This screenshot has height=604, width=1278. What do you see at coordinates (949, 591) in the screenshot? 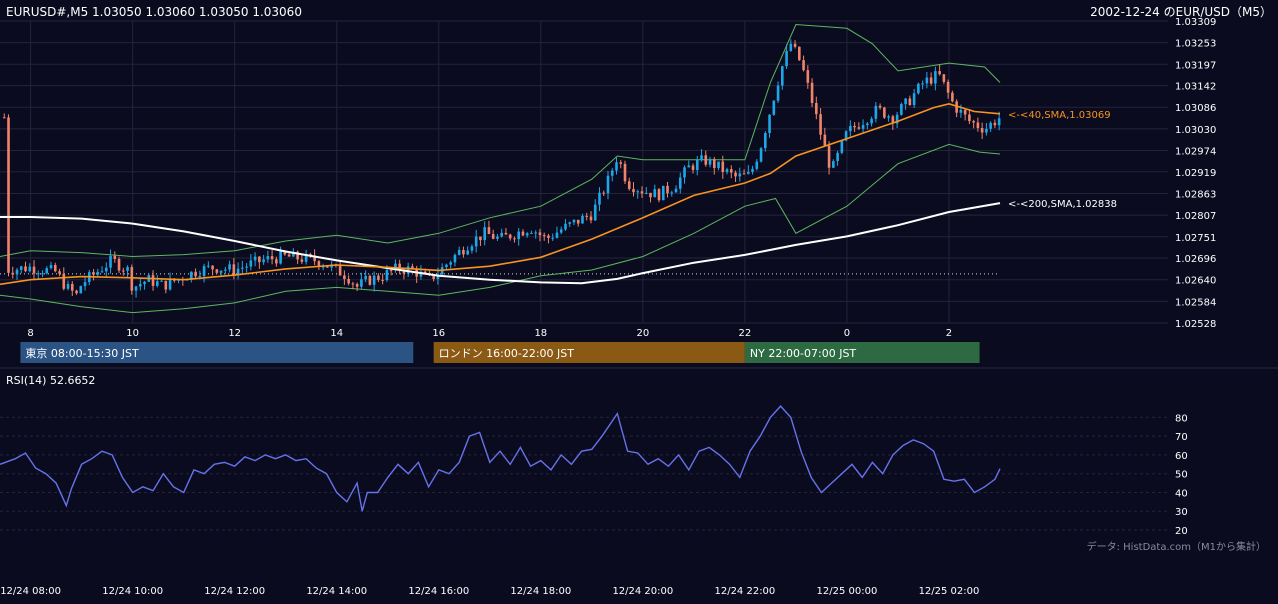
I see `rsi-x-tick-label: 12/25 02:00` at bounding box center [949, 591].